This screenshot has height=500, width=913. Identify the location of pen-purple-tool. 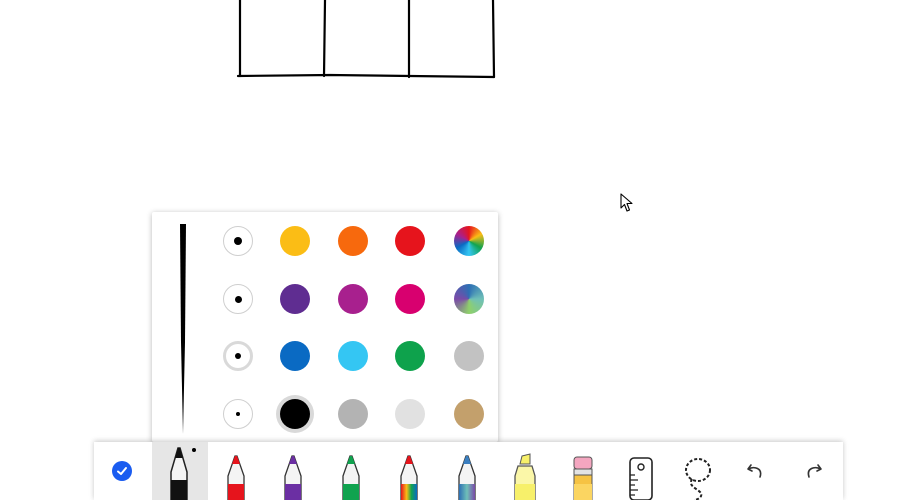
(293, 471).